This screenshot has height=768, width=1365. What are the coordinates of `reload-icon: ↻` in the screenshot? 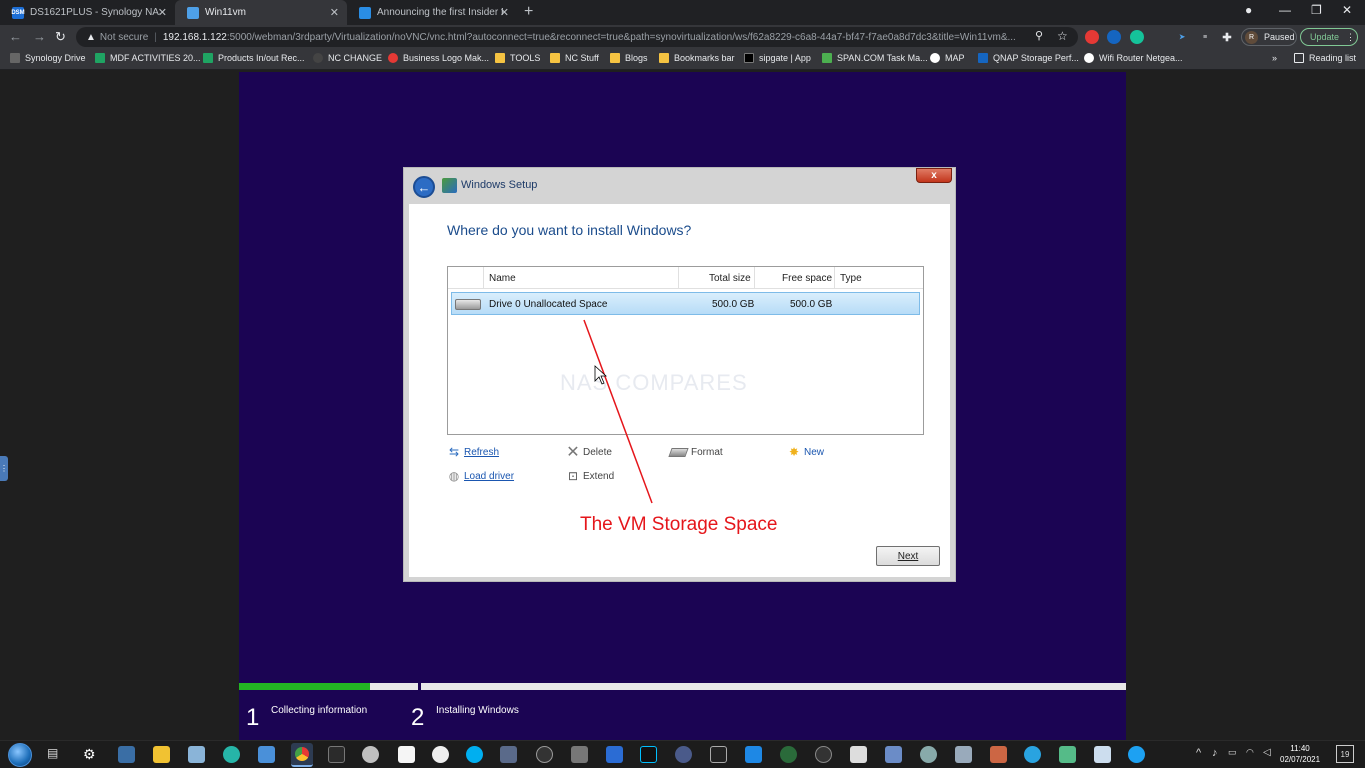 It's located at (60, 37).